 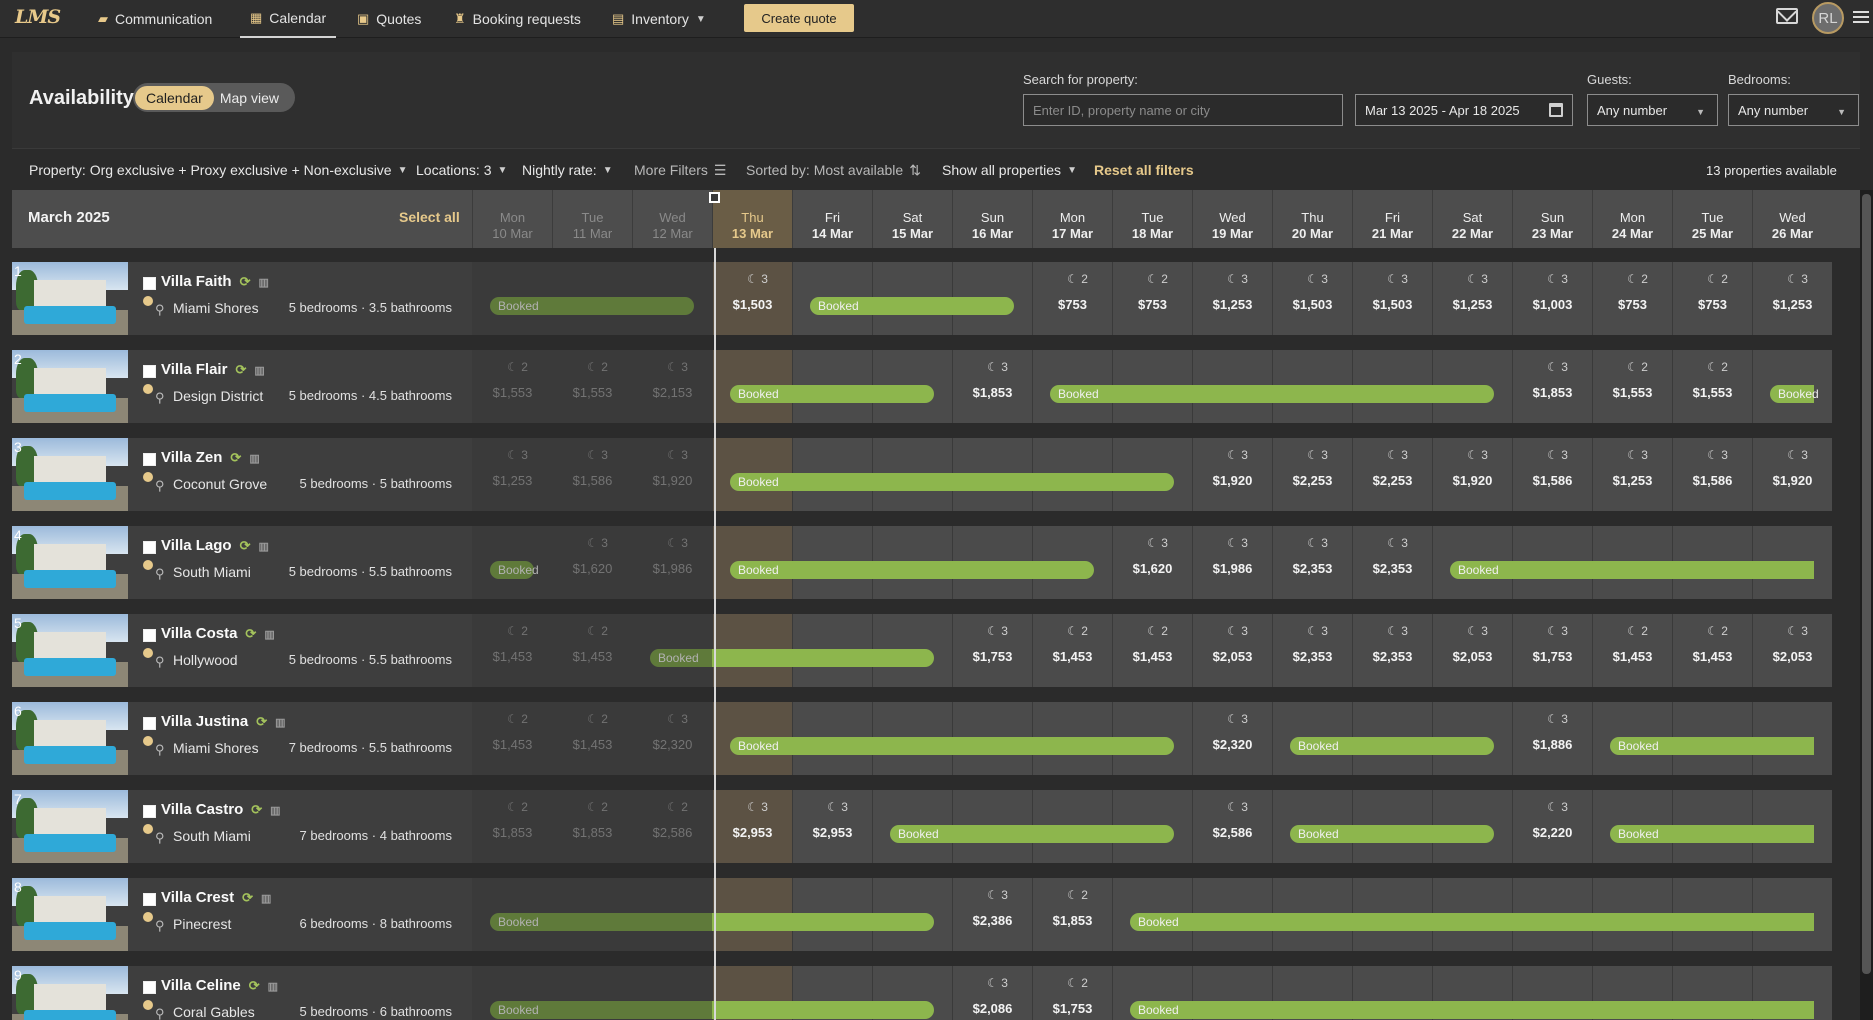 What do you see at coordinates (70, 650) in the screenshot?
I see `property-thumbnail: 5` at bounding box center [70, 650].